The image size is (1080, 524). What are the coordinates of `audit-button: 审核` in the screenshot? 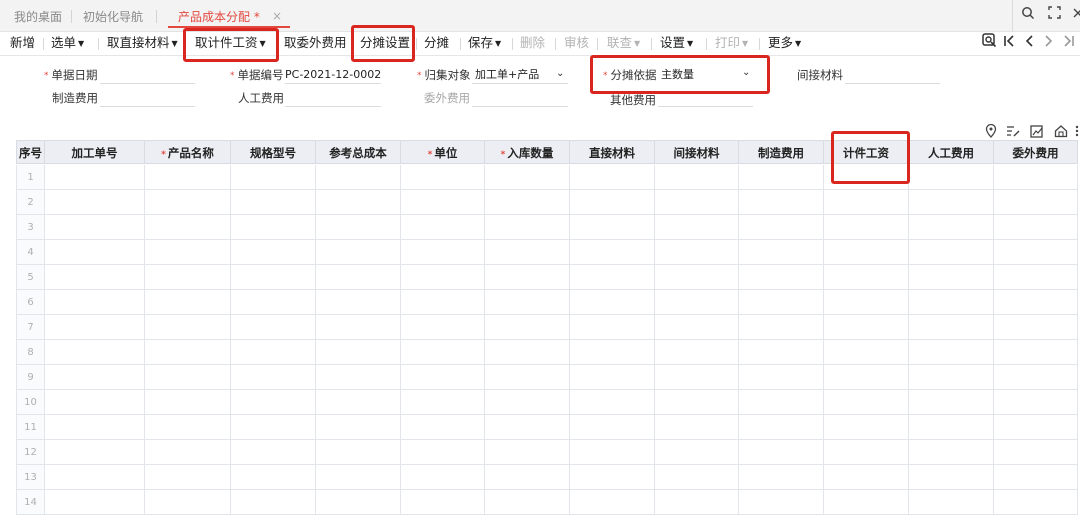 It's located at (576, 43).